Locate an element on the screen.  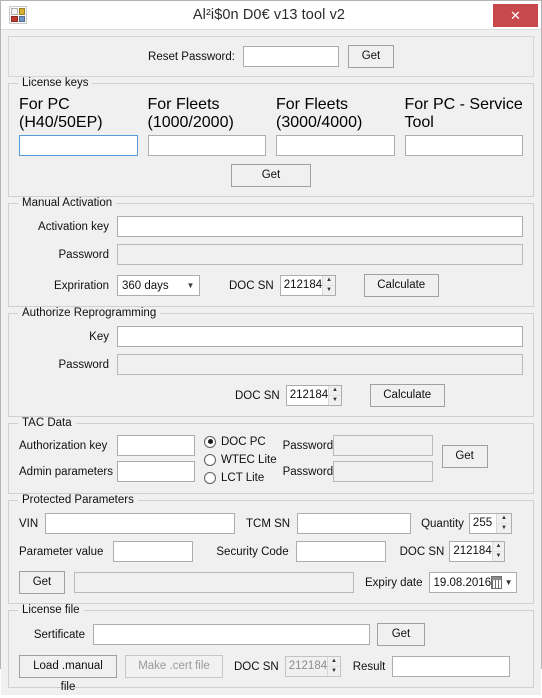
radio-wtec-lite: WTEC Lite is located at coordinates (240, 459).